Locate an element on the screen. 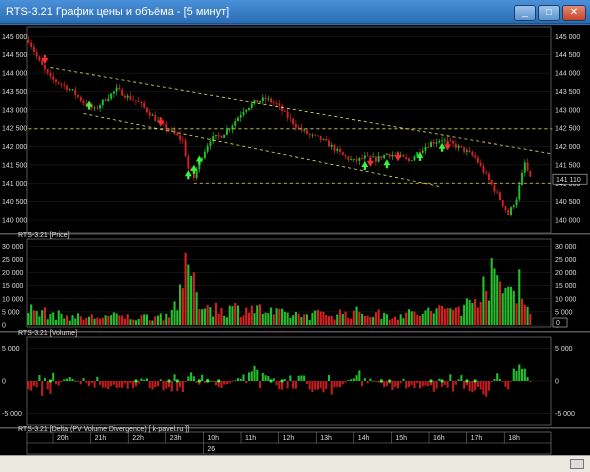 The width and height of the screenshot is (590, 472). time-tick-label: 22h is located at coordinates (138, 438).